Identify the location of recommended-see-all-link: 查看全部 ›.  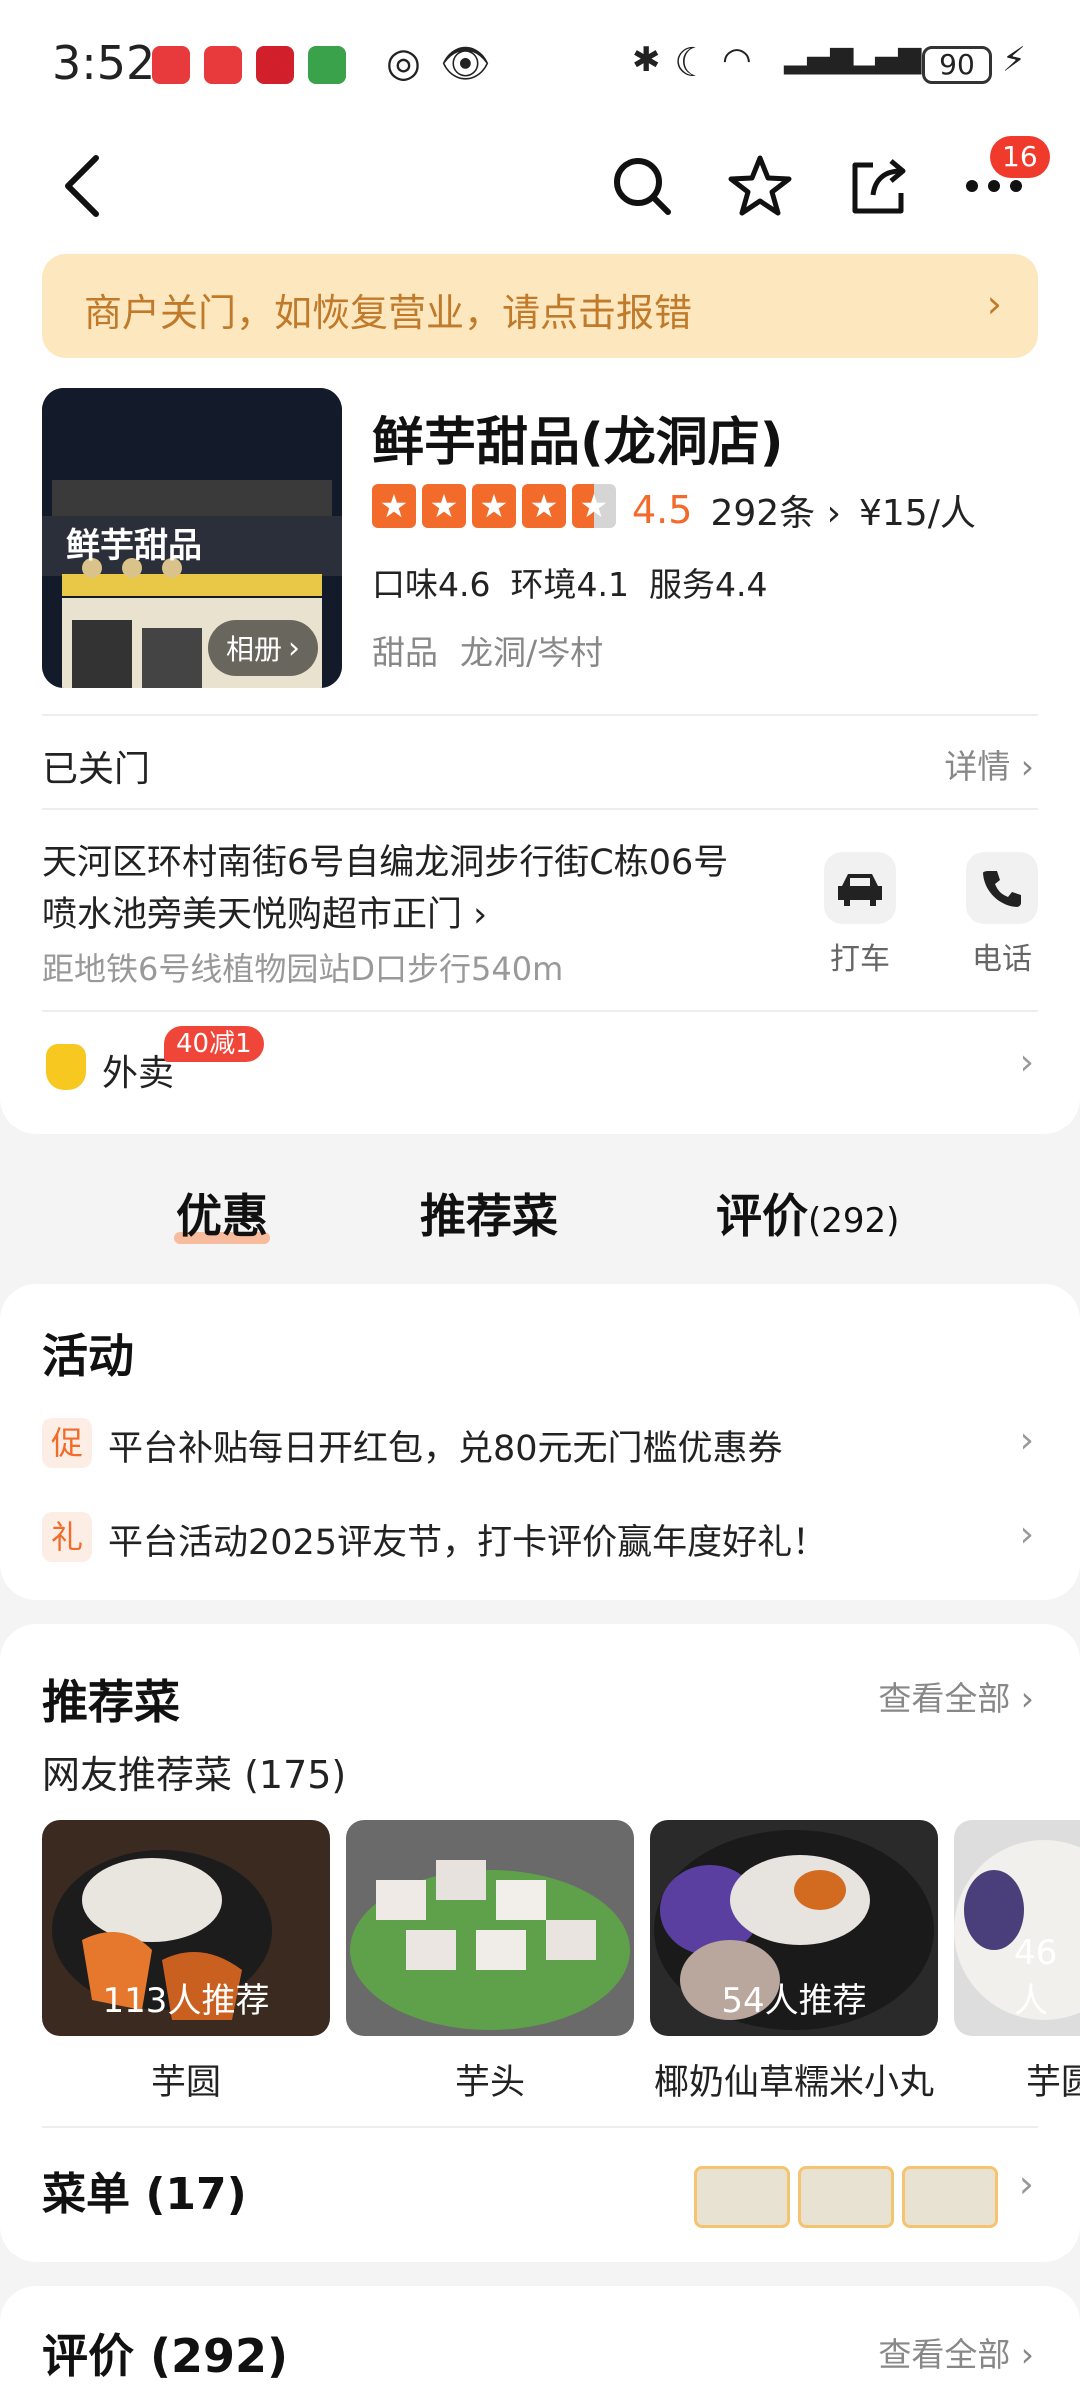
(956, 1696).